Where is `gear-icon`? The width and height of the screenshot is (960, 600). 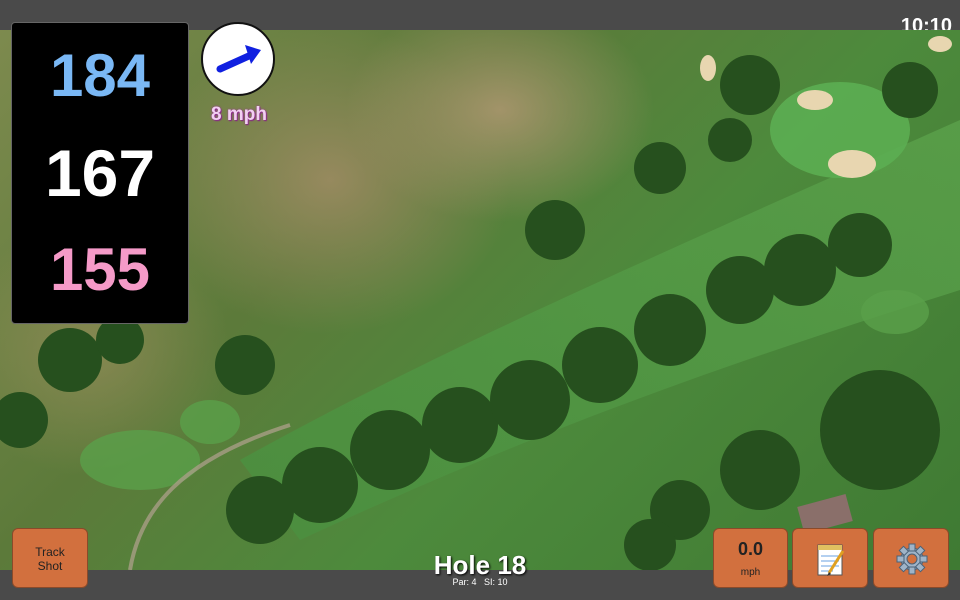
gear-icon is located at coordinates (912, 559).